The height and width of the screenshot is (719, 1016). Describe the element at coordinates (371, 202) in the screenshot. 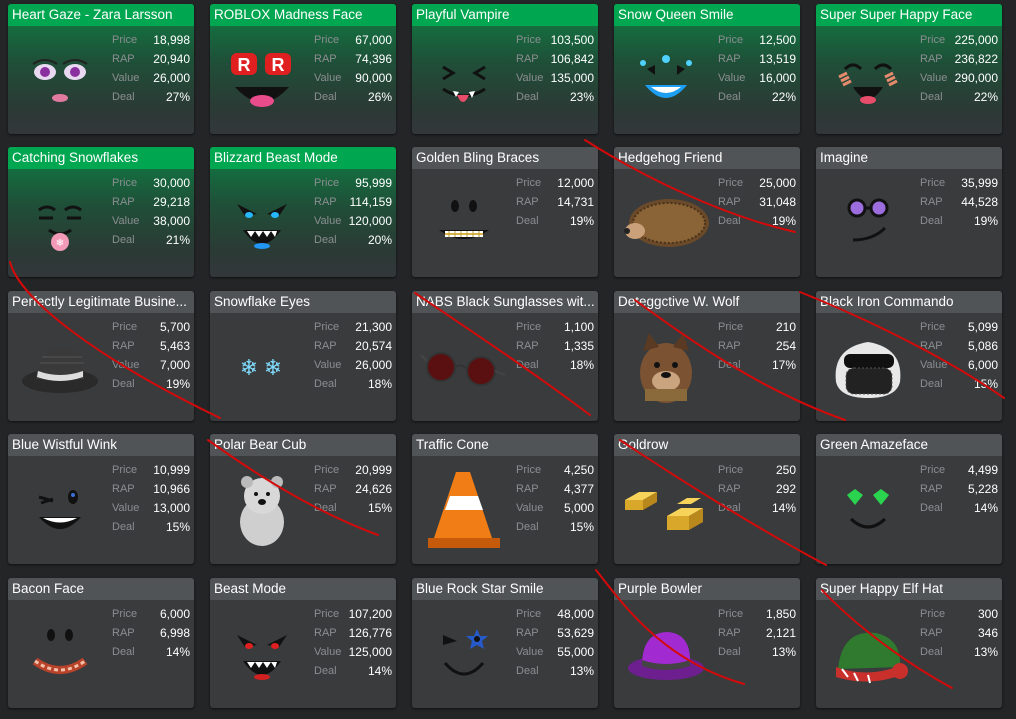

I see `stat-value: 114,159` at that location.